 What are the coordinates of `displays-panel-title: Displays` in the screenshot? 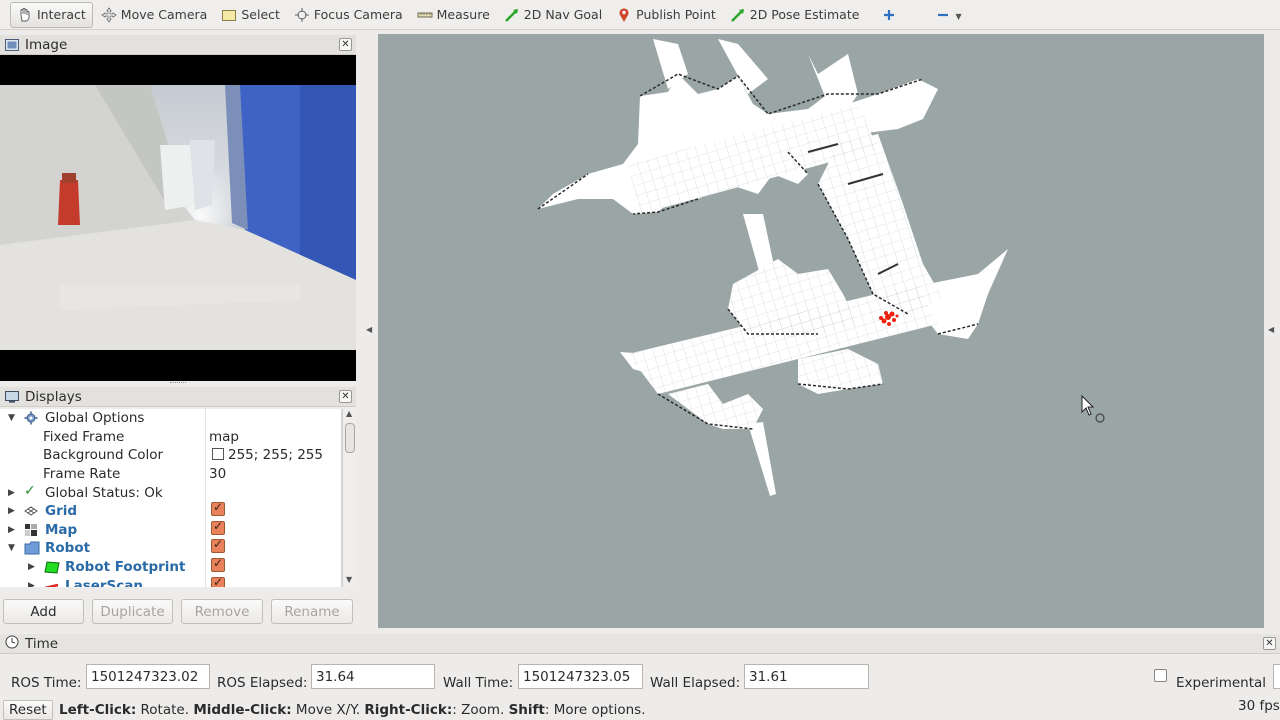 It's located at (53, 396).